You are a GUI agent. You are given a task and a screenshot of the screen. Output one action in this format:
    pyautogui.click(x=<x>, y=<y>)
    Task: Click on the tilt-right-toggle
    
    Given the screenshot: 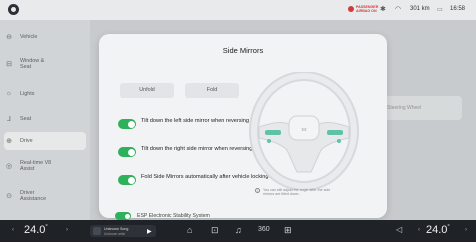 What is the action you would take?
    pyautogui.click(x=127, y=152)
    